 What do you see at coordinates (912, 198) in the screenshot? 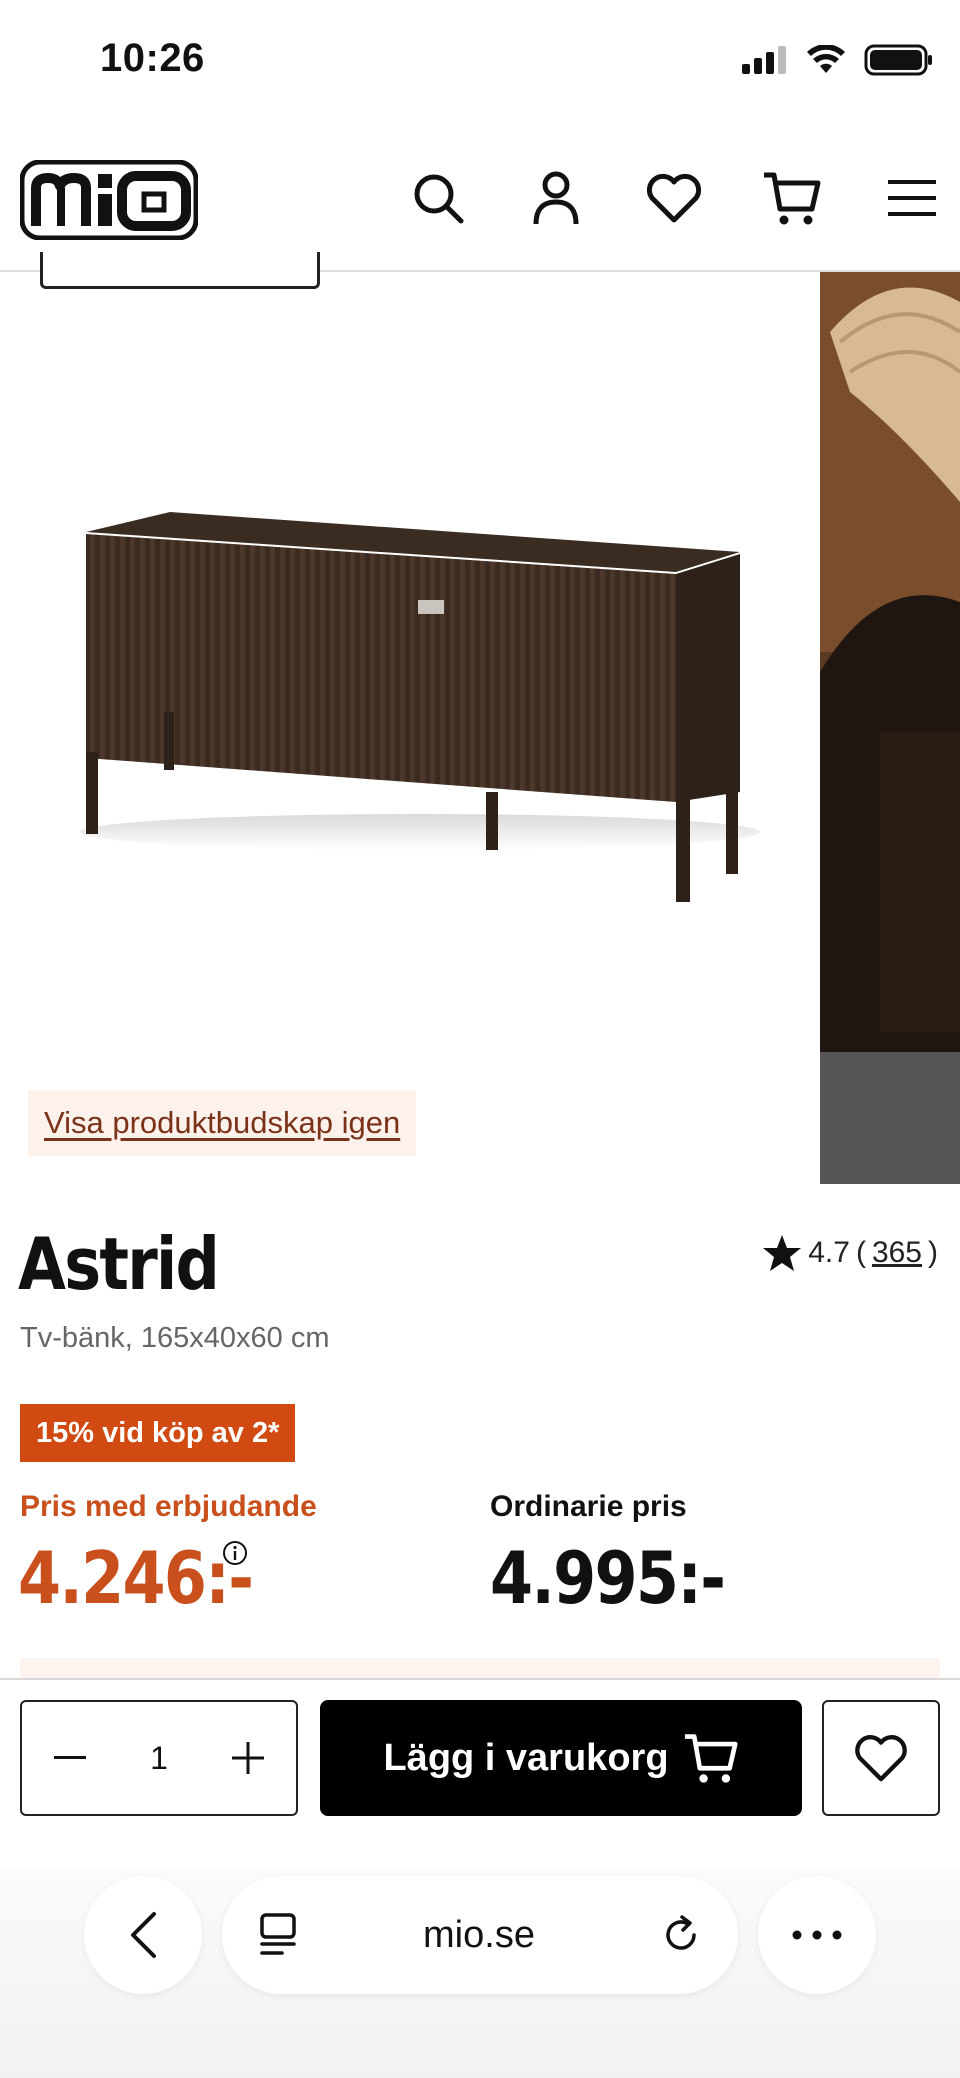
I see `menu-icon` at bounding box center [912, 198].